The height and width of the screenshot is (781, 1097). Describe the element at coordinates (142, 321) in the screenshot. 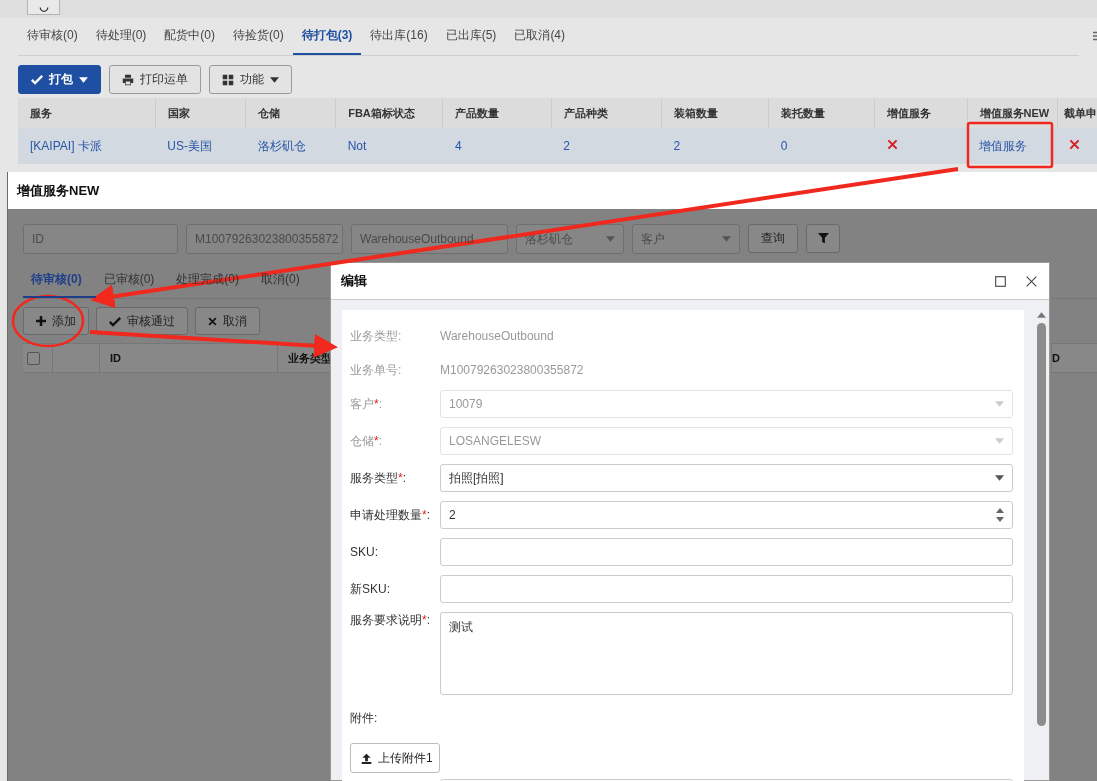

I see `approve-button: 审核通过` at that location.